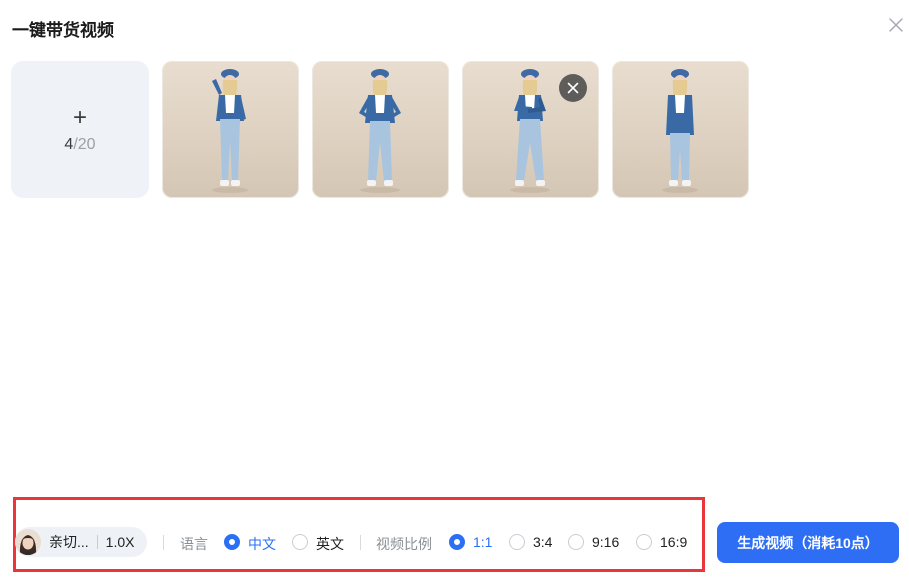 This screenshot has width=909, height=578. I want to click on avatar, so click(28, 542).